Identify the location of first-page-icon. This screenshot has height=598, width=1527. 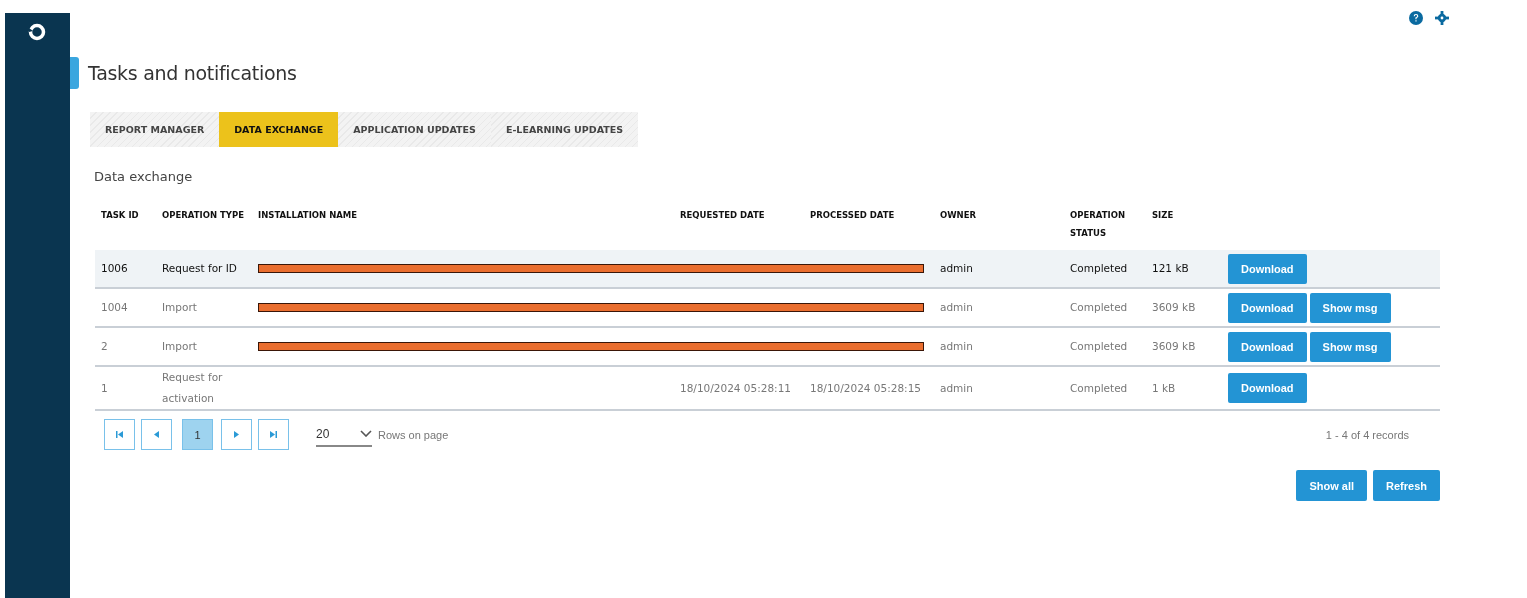
(119, 434).